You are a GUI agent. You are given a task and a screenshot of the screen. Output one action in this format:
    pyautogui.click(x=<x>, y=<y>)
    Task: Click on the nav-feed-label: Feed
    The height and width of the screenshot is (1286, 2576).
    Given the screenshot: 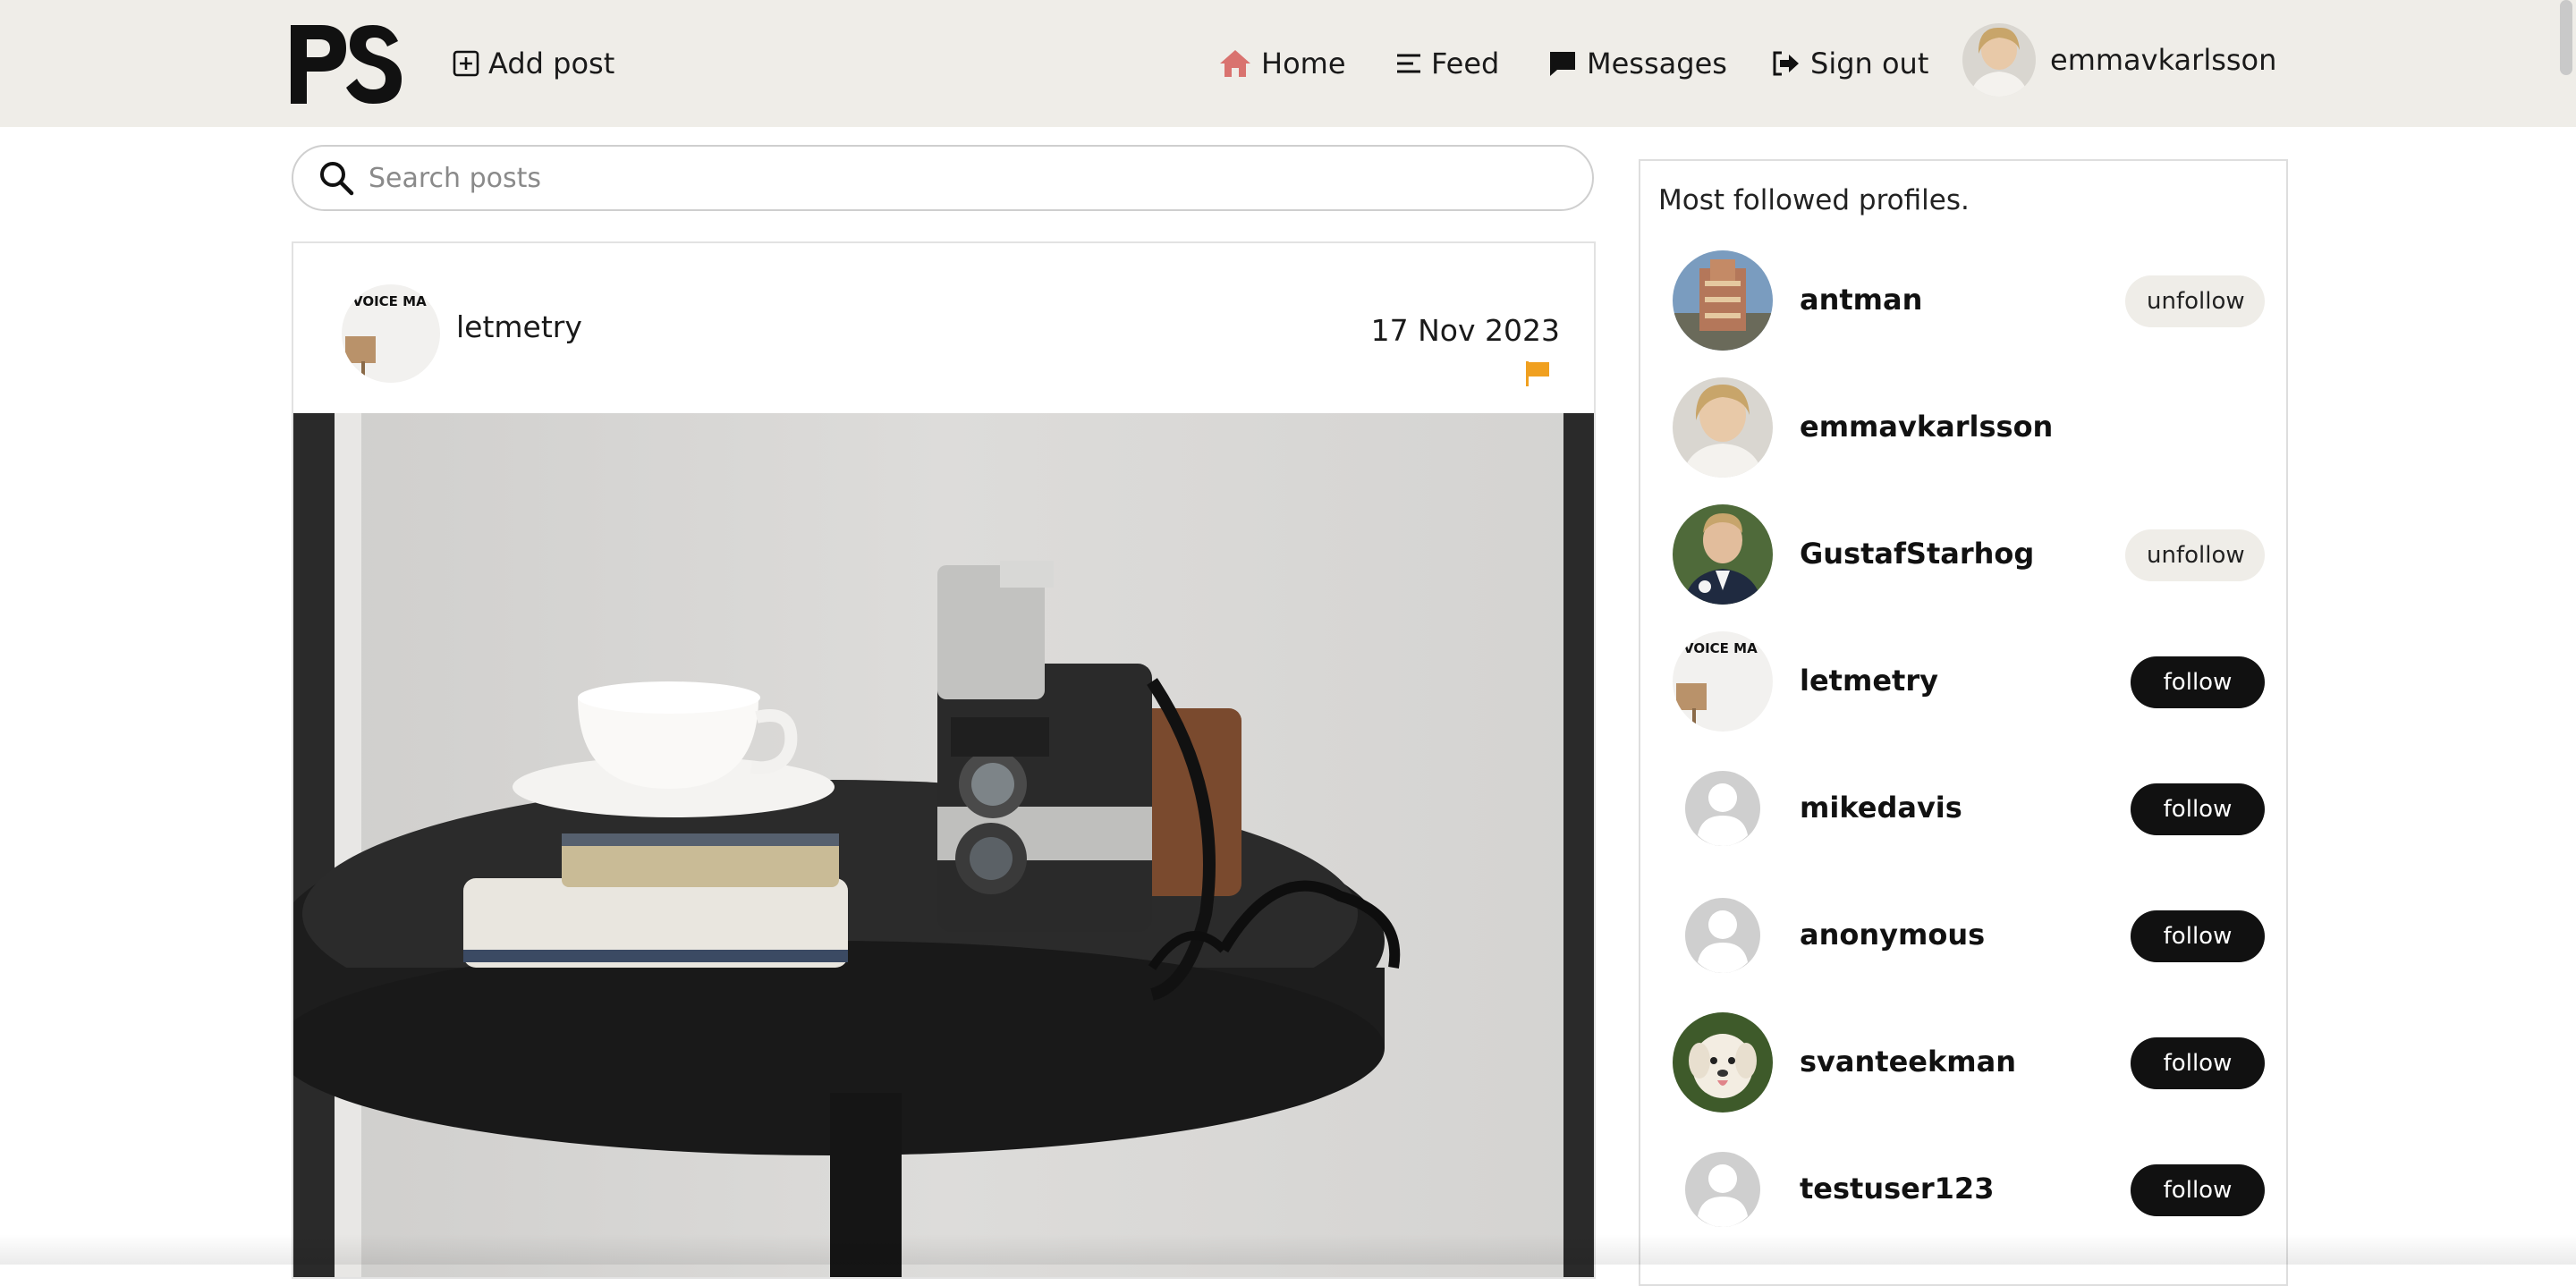 What is the action you would take?
    pyautogui.click(x=1465, y=63)
    